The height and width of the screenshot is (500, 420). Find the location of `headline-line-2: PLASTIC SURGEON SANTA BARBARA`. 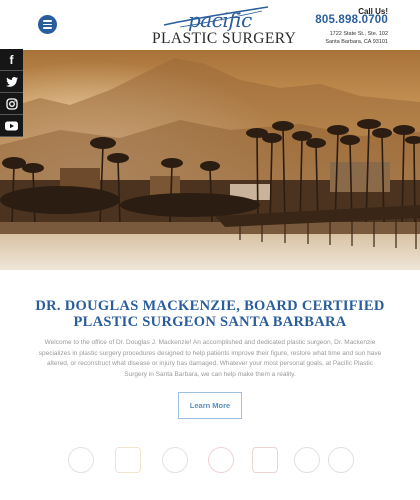

headline-line-2: PLASTIC SURGEON SANTA BARBARA is located at coordinates (210, 322).